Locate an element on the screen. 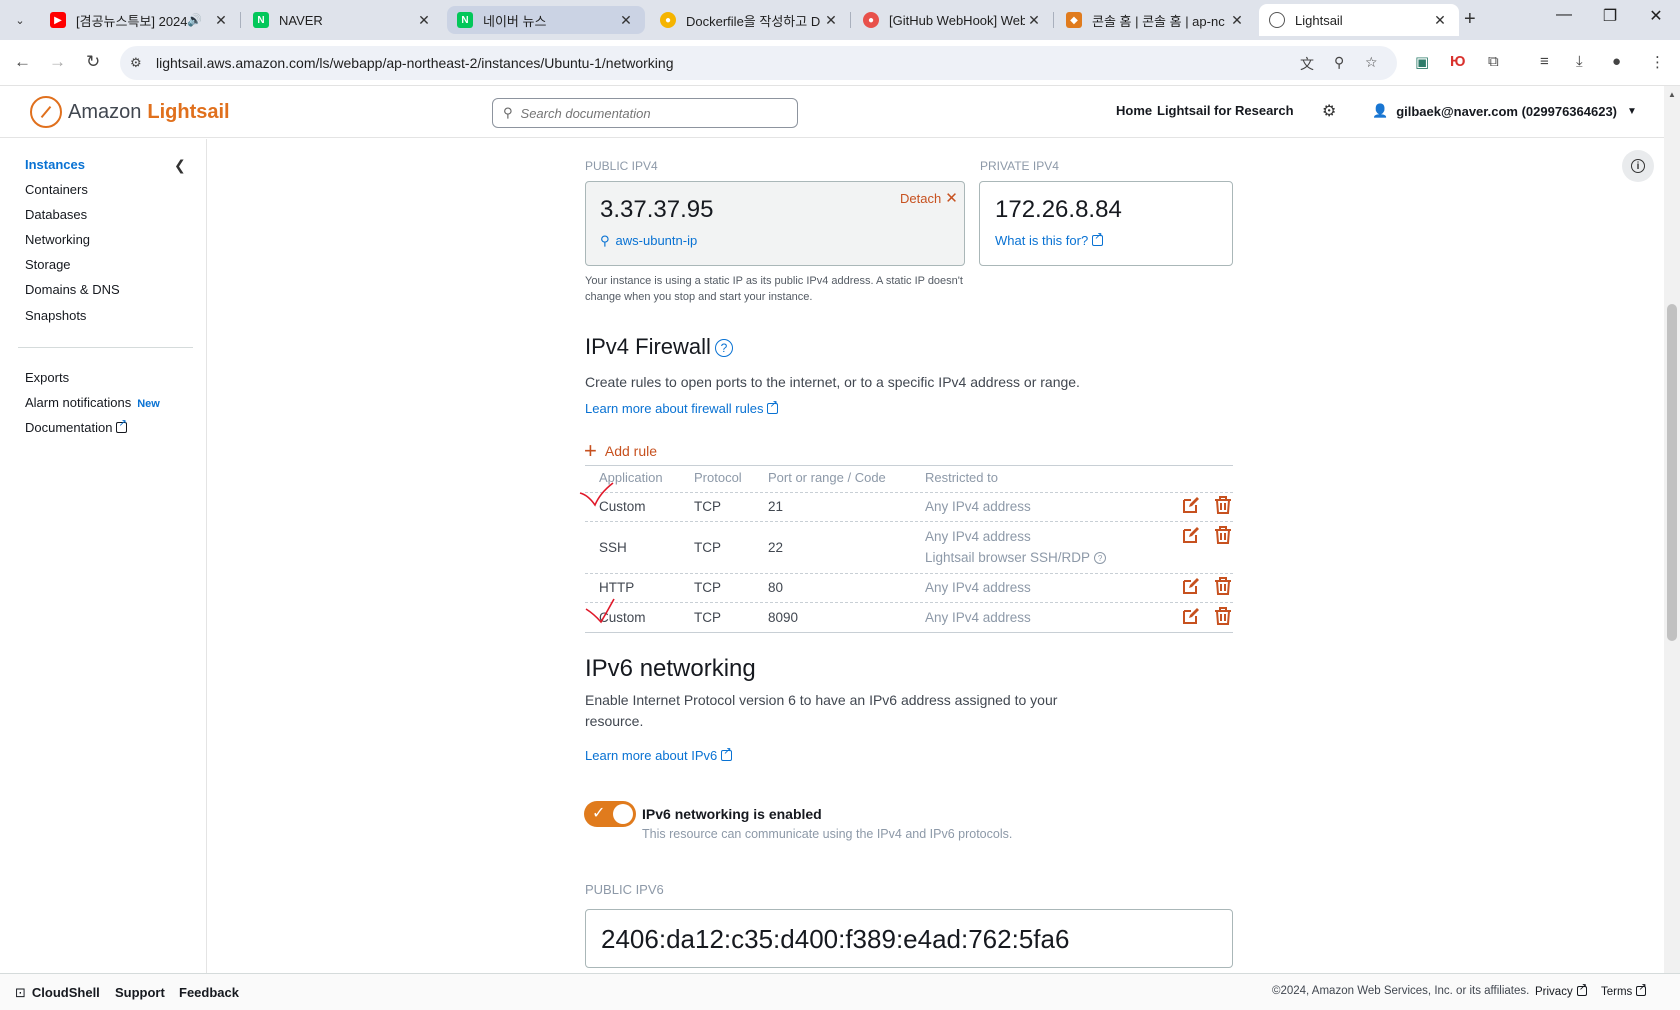  site-settings-icon: ⚙ is located at coordinates (136, 63).